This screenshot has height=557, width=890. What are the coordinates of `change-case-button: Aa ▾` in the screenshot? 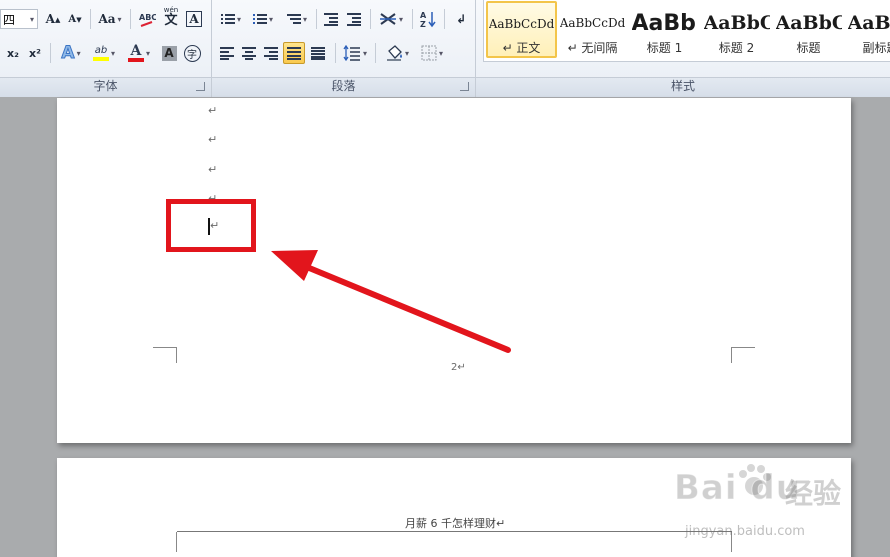 It's located at (110, 19).